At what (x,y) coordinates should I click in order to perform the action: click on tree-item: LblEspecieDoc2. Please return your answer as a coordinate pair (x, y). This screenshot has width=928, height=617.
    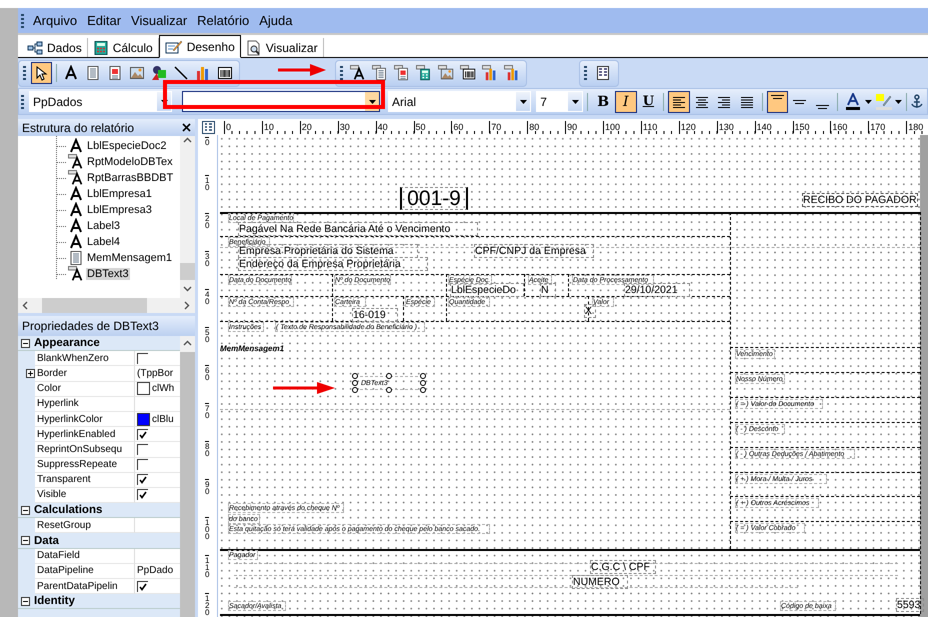
    Looking at the image, I should click on (118, 146).